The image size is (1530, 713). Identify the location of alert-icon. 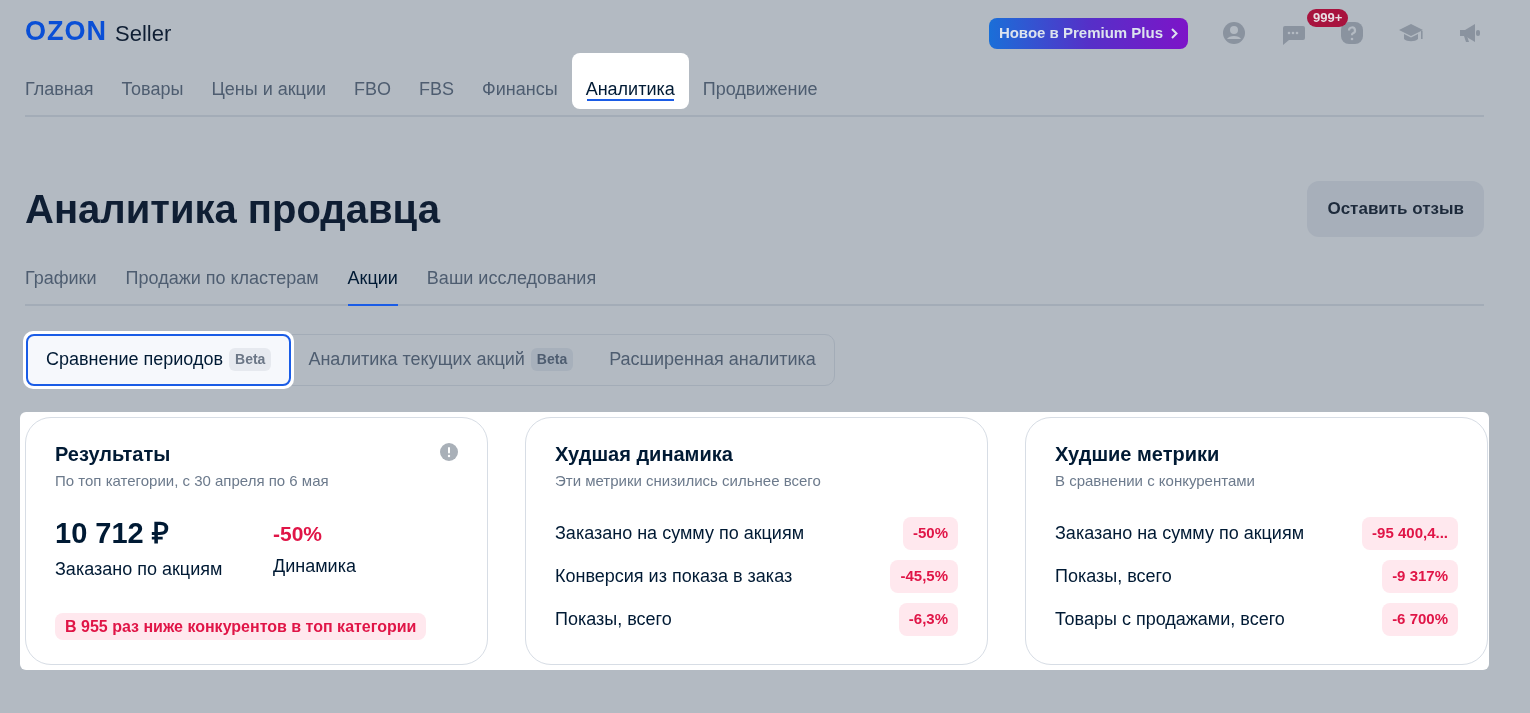
(449, 451).